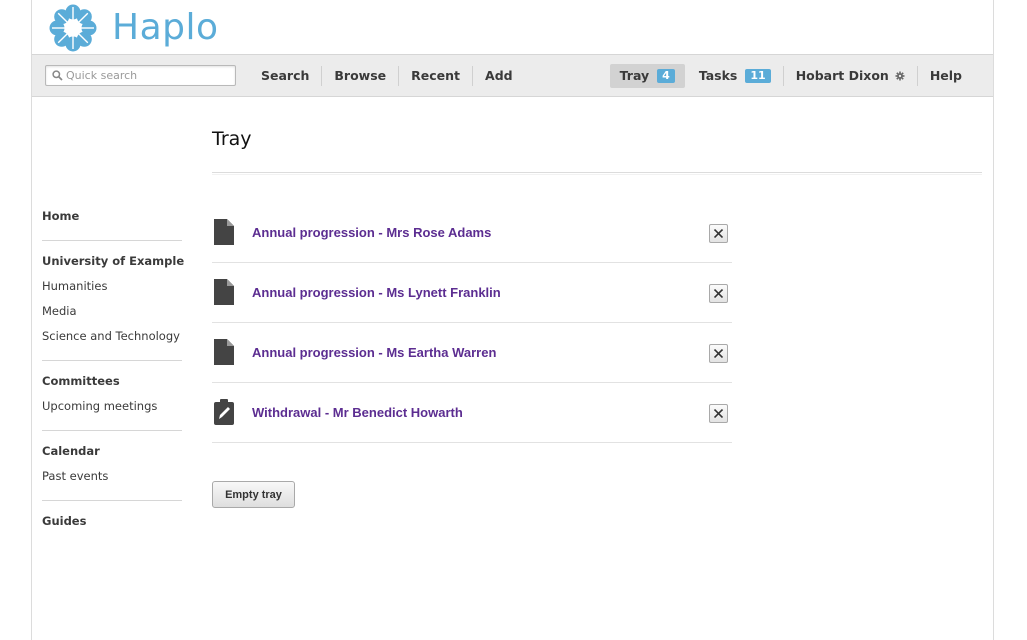 The width and height of the screenshot is (1027, 640). I want to click on nav-tasks: Tasks 11, so click(735, 75).